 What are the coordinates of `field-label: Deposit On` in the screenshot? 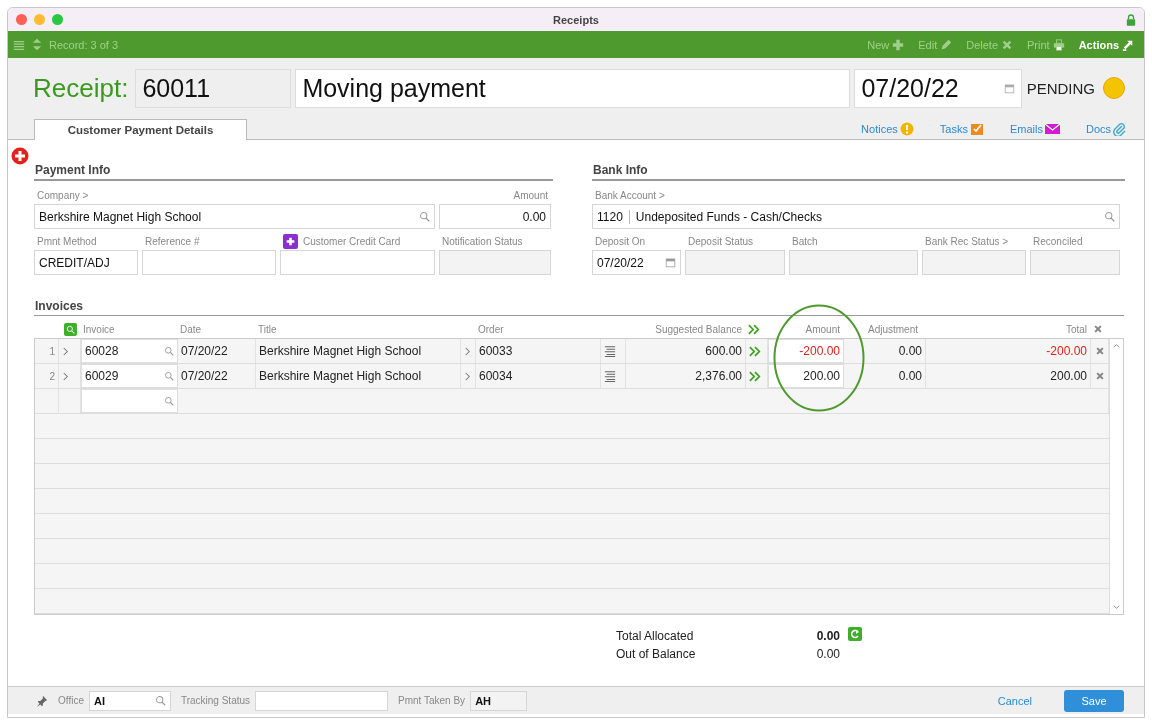 It's located at (620, 241).